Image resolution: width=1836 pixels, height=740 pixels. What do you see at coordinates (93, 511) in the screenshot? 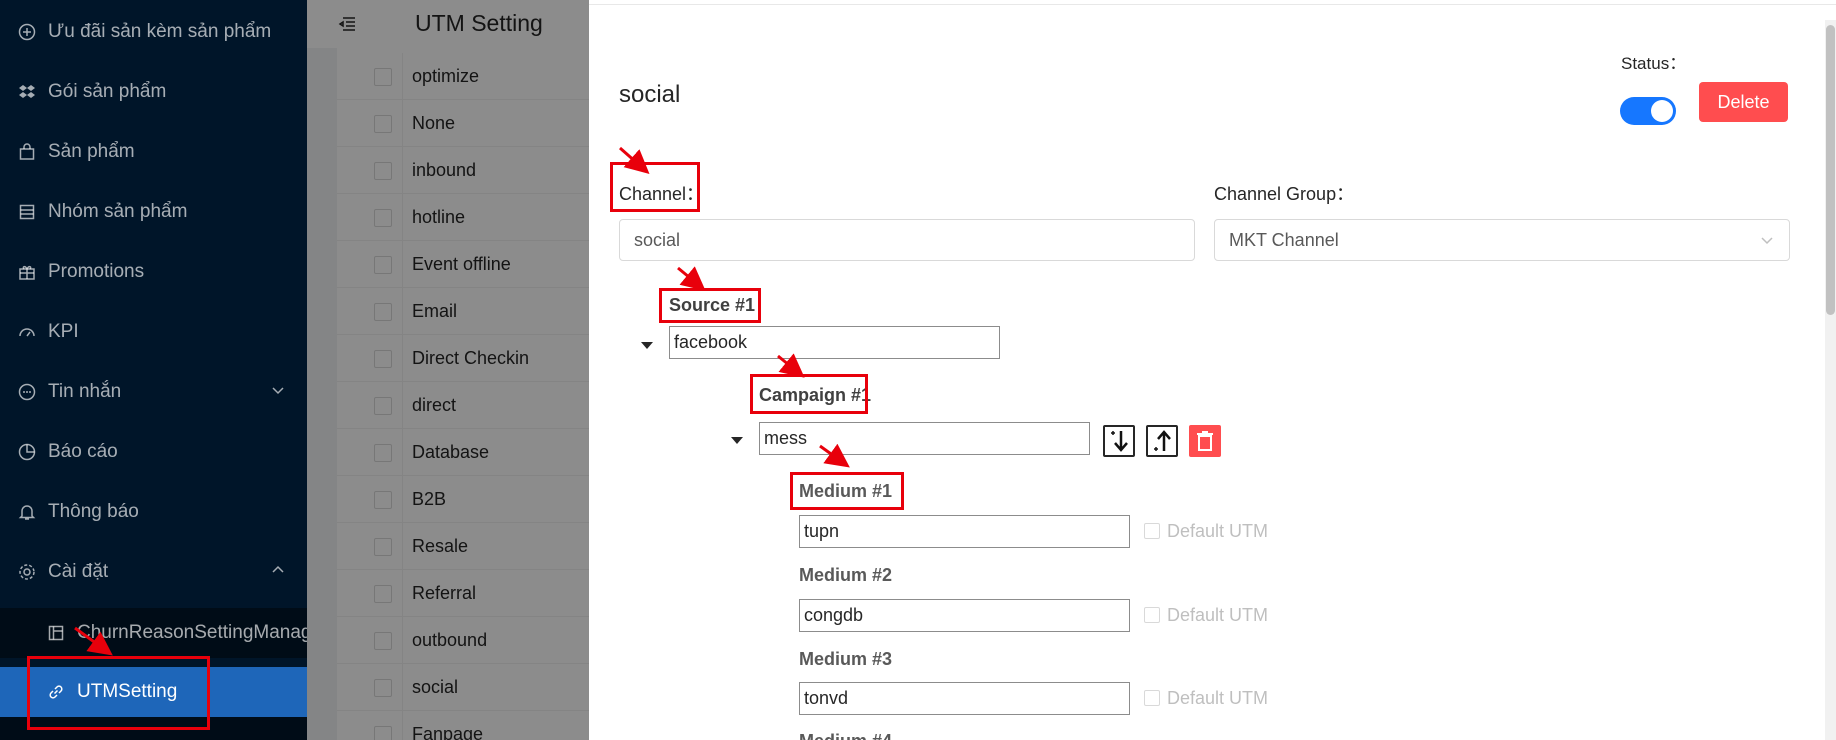
I see `sidebar-item-label: Thông báo` at bounding box center [93, 511].